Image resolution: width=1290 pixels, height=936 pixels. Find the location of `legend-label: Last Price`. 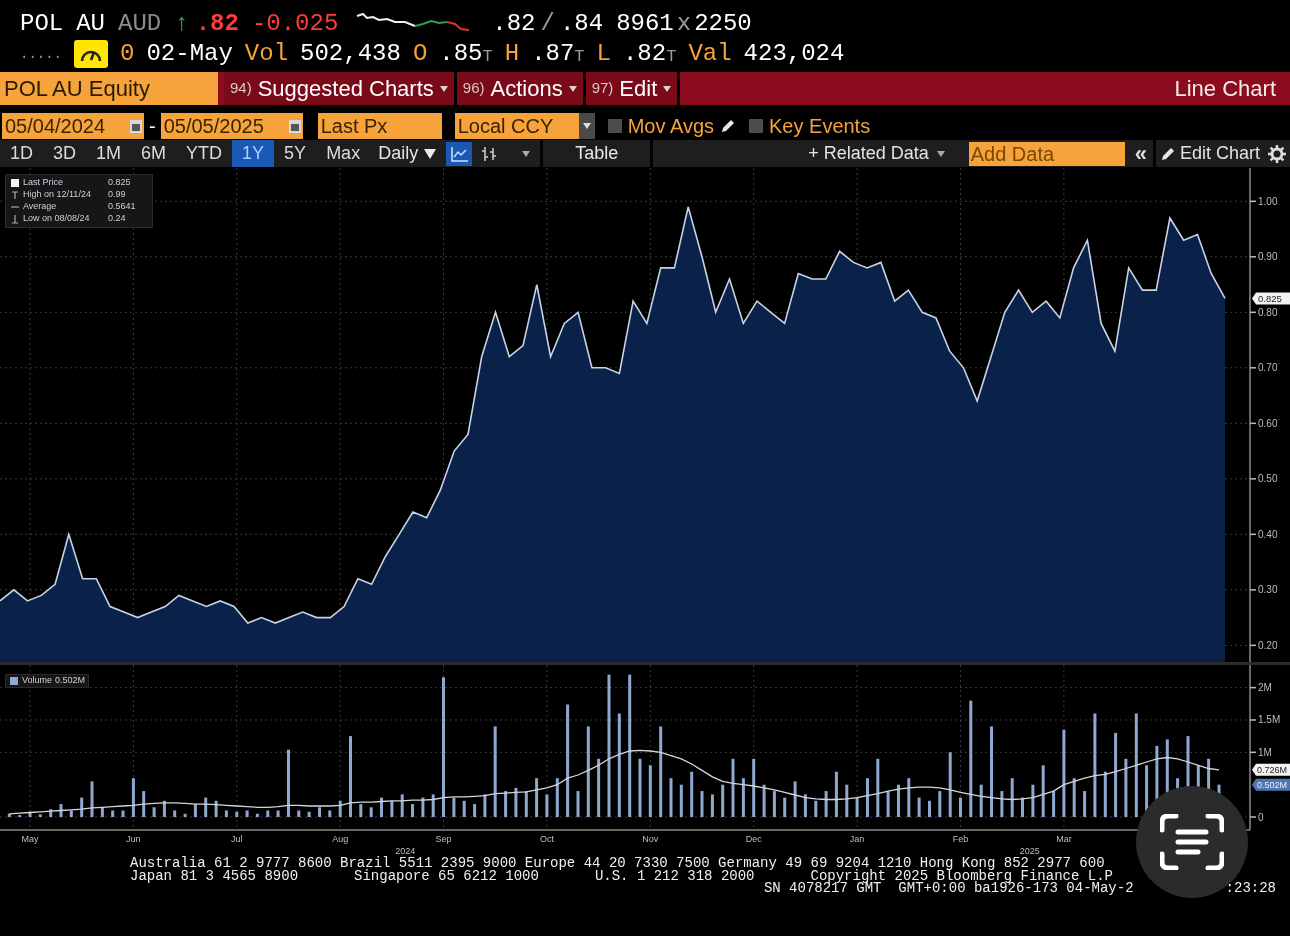

legend-label: Last Price is located at coordinates (44, 183).